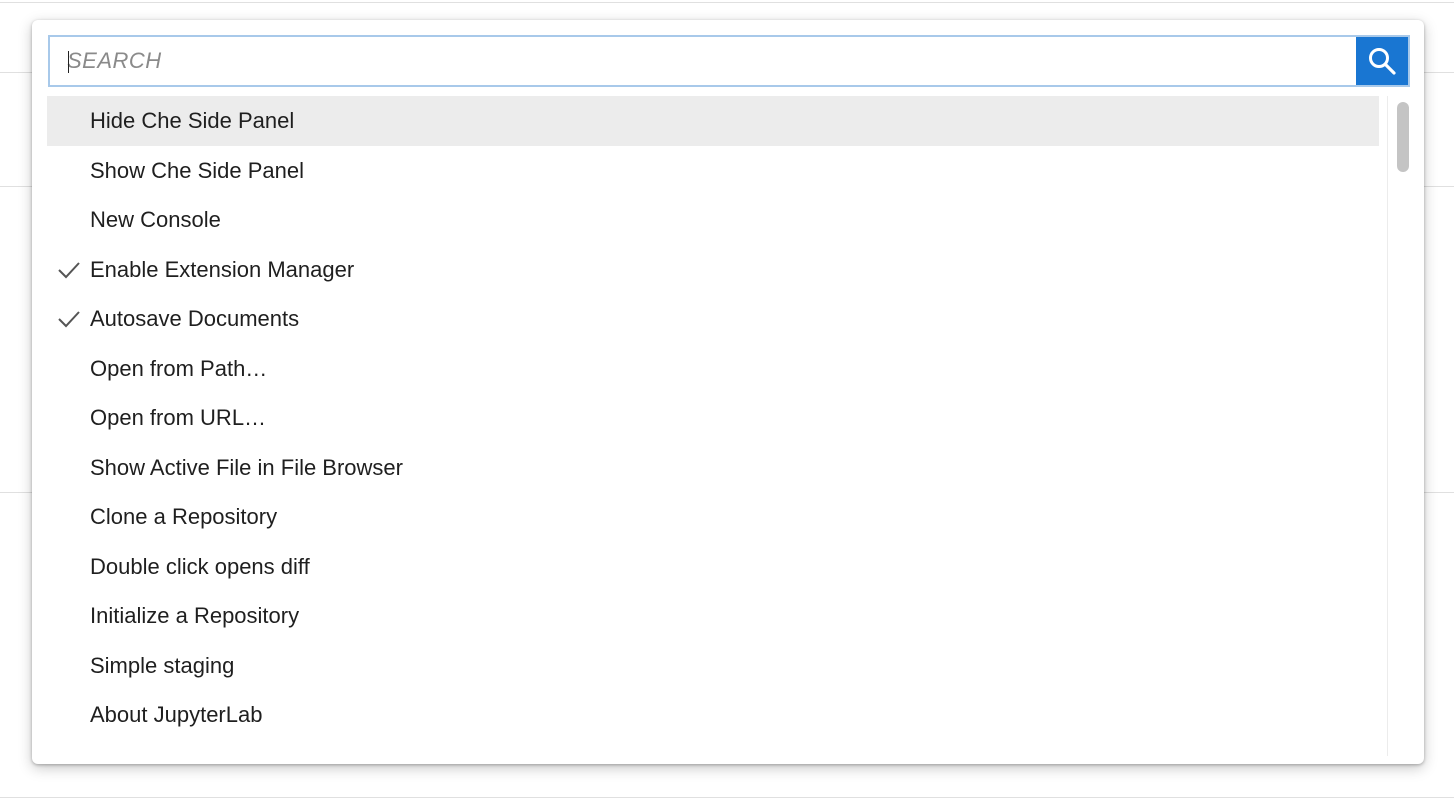 The image size is (1454, 800). I want to click on command-label: About JupyterLab, so click(176, 714).